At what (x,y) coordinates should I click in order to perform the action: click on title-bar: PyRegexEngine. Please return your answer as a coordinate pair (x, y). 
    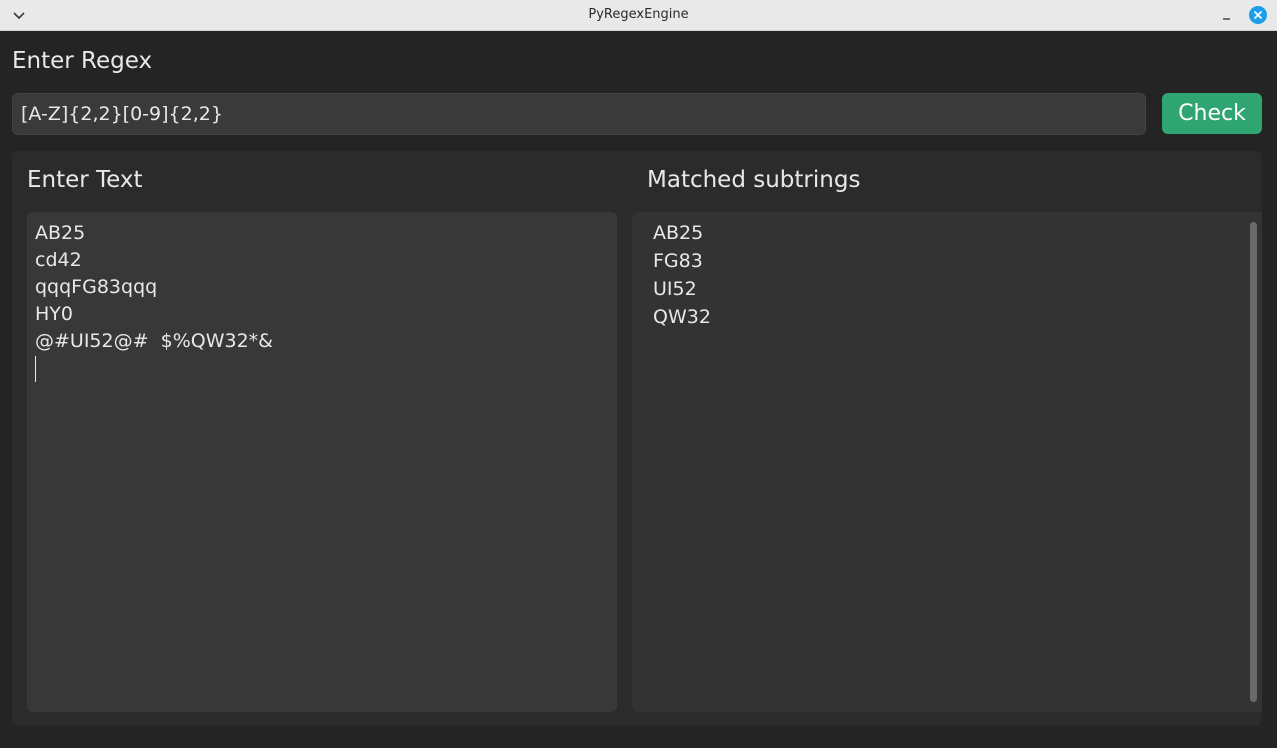
    Looking at the image, I should click on (638, 15).